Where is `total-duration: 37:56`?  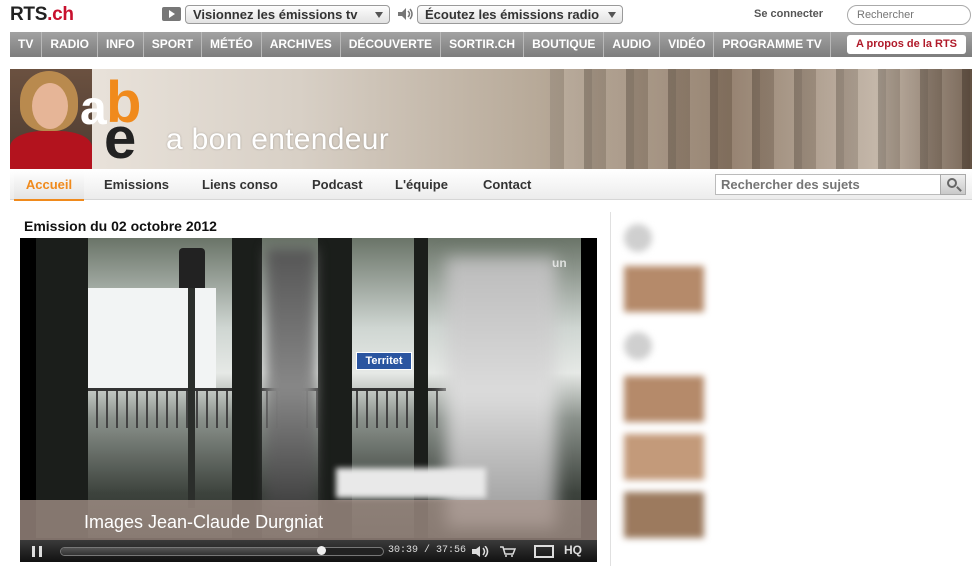 total-duration: 37:56 is located at coordinates (451, 550).